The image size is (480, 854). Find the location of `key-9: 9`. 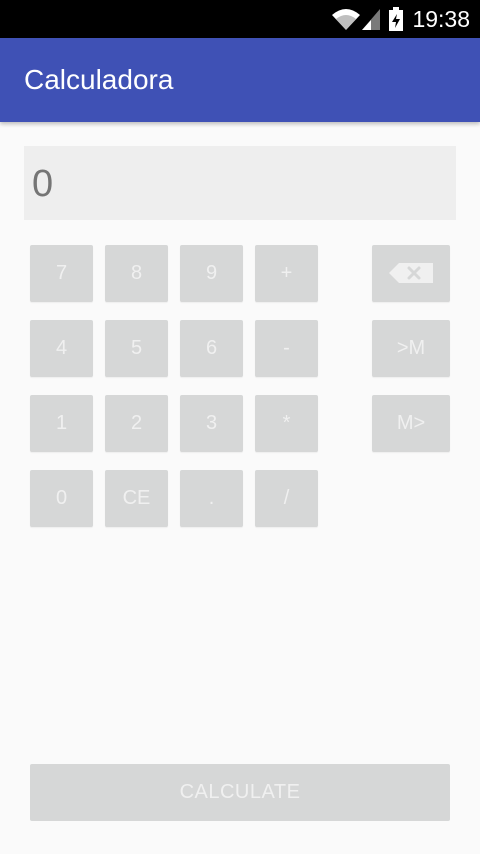

key-9: 9 is located at coordinates (211, 273).